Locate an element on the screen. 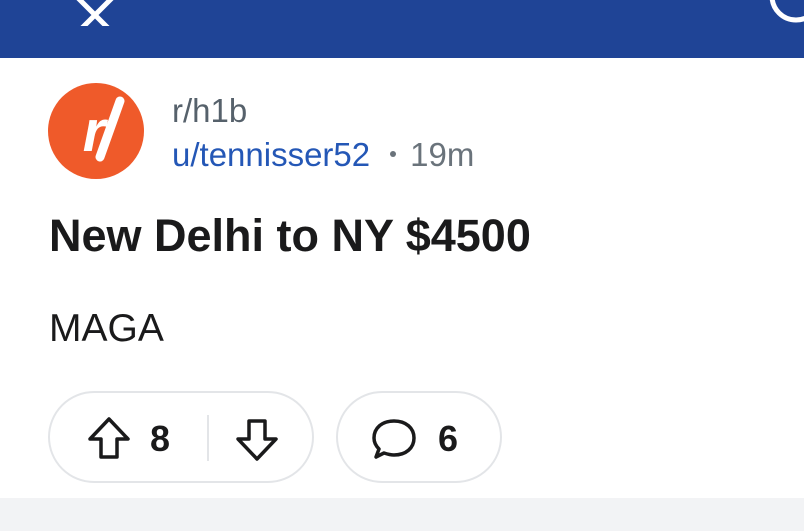 This screenshot has width=804, height=531. close-icon is located at coordinates (96, 13).